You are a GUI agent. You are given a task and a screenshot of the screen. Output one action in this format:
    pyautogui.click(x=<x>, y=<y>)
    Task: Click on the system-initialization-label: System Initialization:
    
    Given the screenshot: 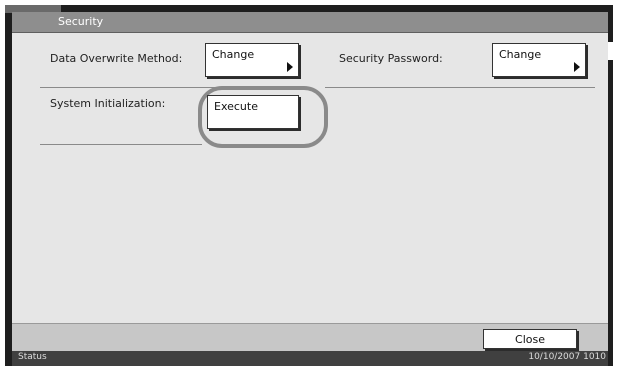 What is the action you would take?
    pyautogui.click(x=108, y=103)
    